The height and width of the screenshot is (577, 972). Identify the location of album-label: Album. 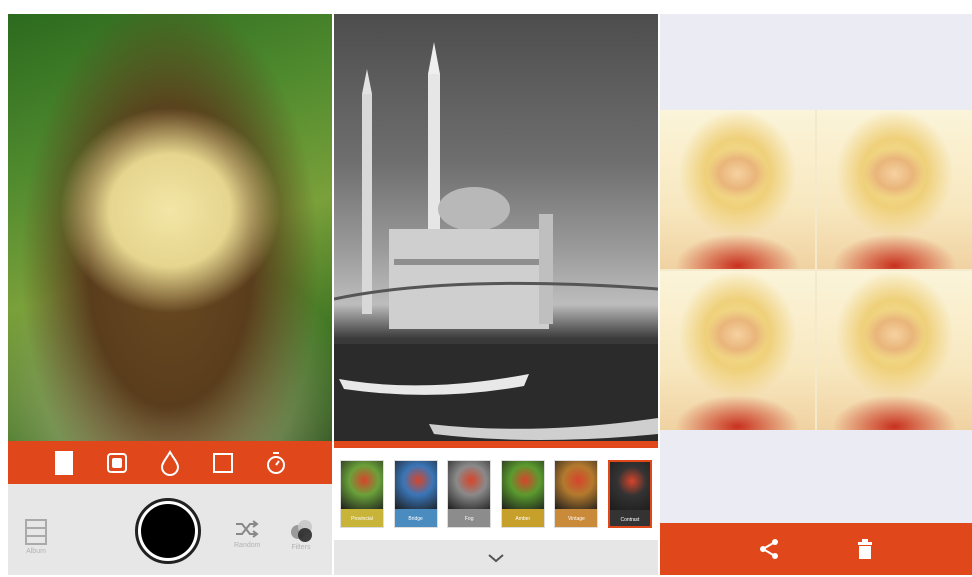
(36, 551).